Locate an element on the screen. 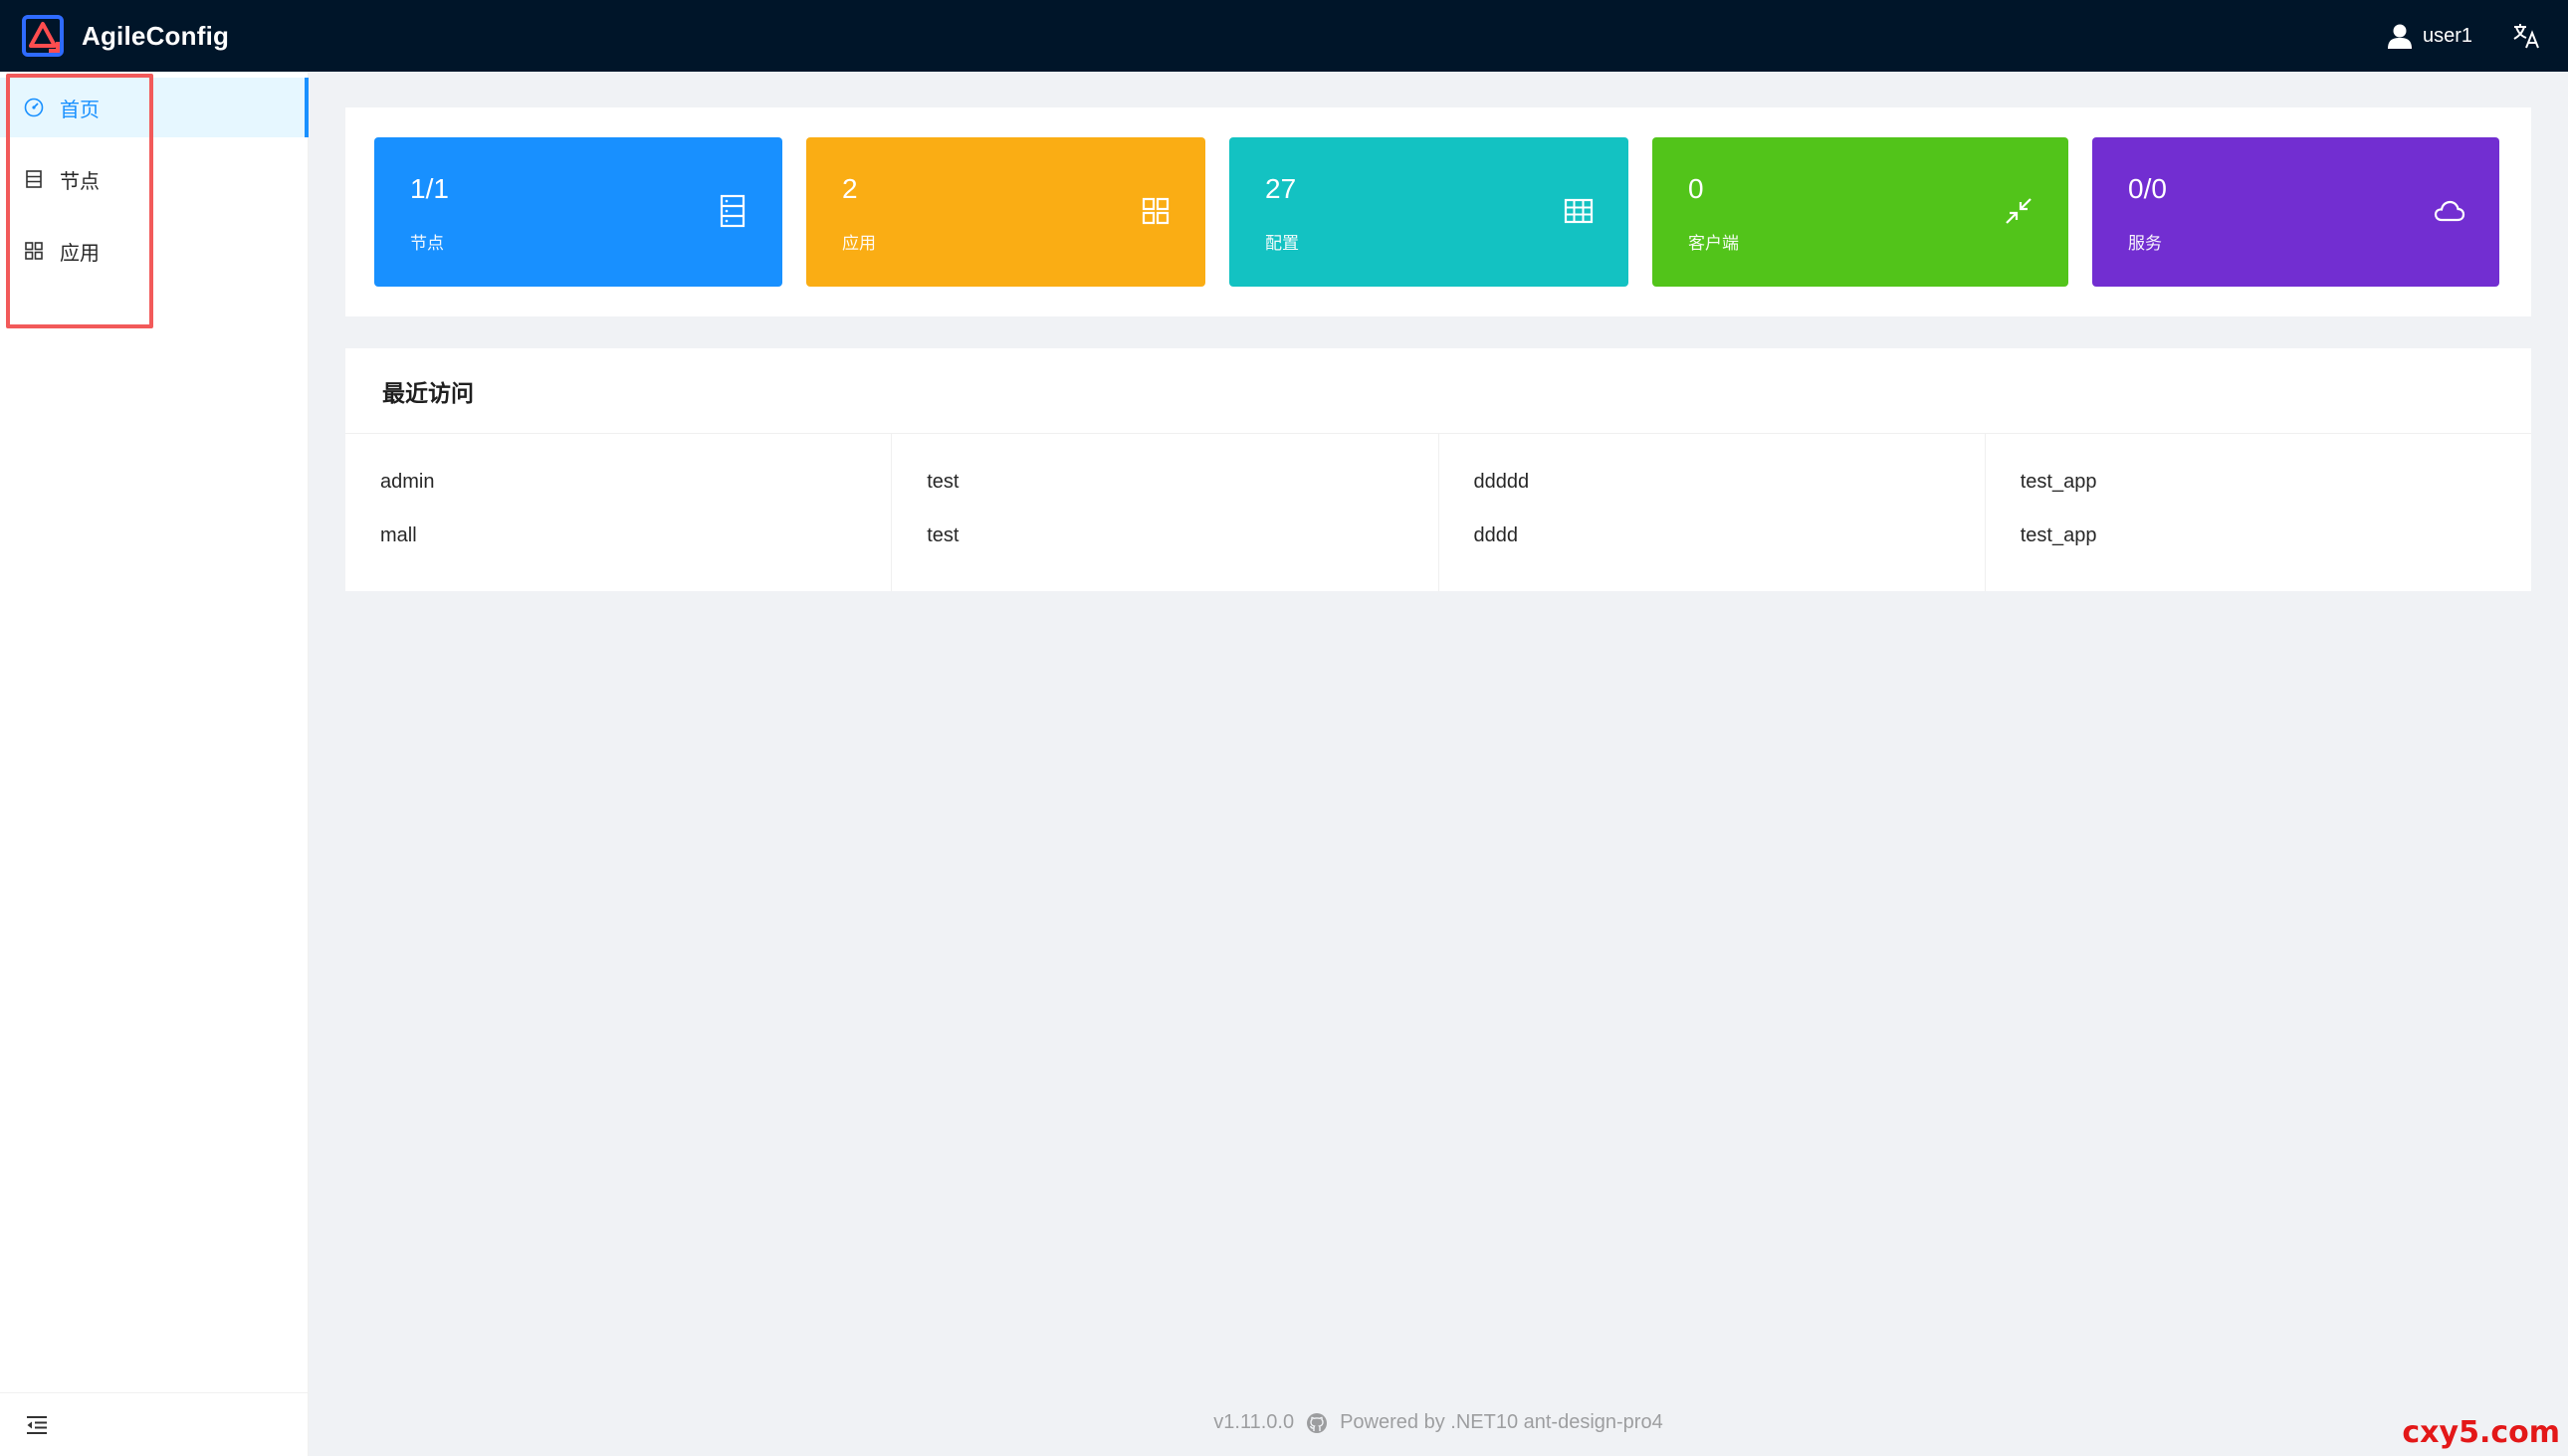 The width and height of the screenshot is (2568, 1456). shrink-icon is located at coordinates (2018, 211).